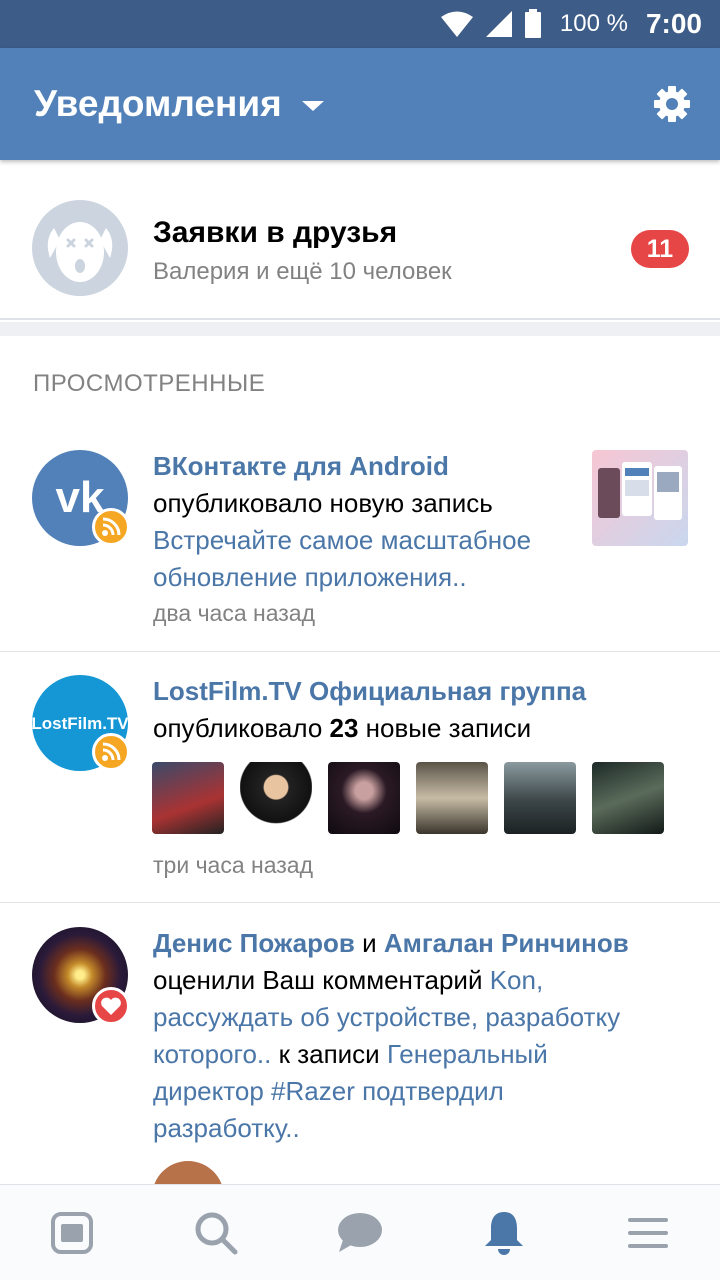 This screenshot has height=1280, width=720. Describe the element at coordinates (672, 104) in the screenshot. I see `gear-icon` at that location.